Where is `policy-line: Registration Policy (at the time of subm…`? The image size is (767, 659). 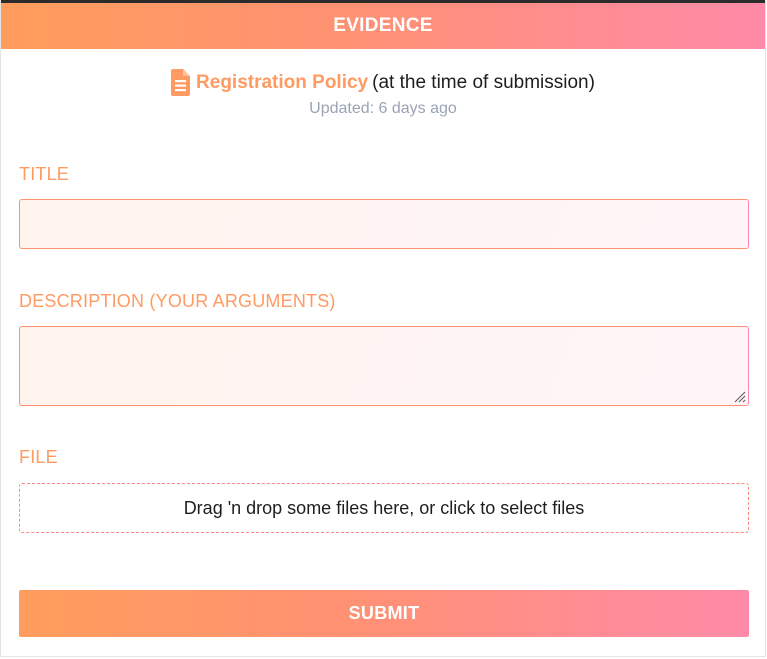 policy-line: Registration Policy (at the time of subm… is located at coordinates (383, 82).